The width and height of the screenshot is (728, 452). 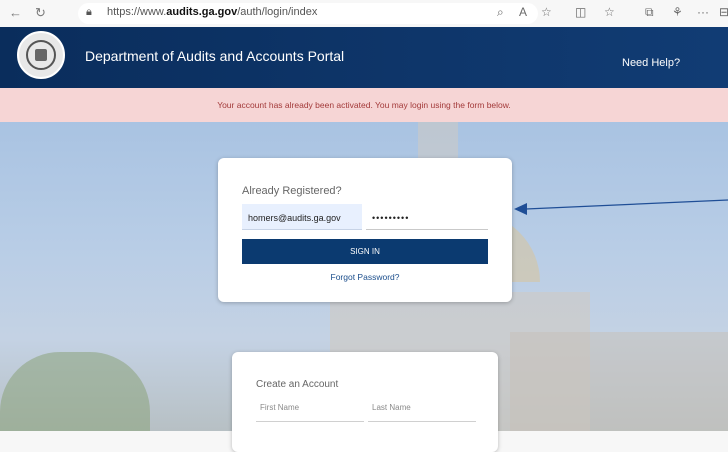 I want to click on last-name-field: Last Name, so click(x=422, y=410).